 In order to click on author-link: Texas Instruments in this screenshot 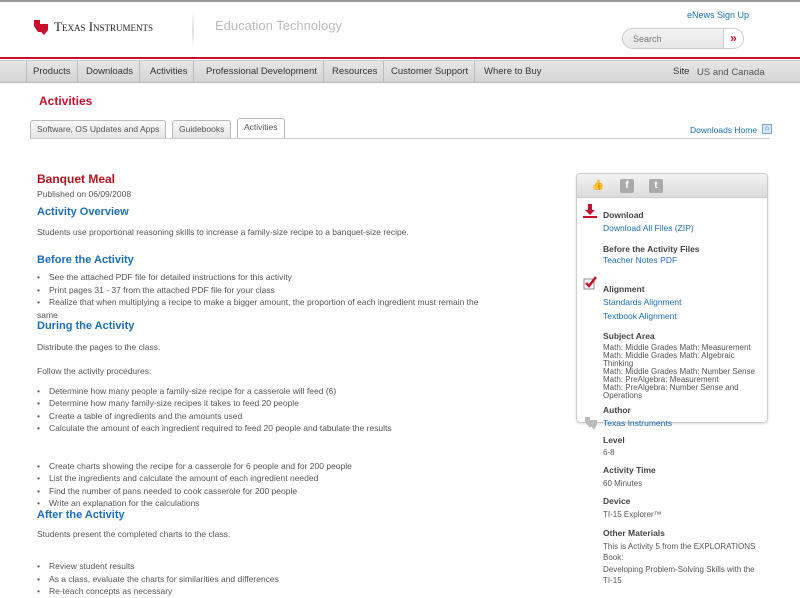, I will do `click(637, 423)`.